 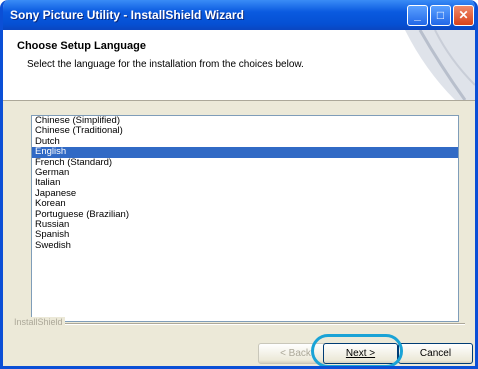 What do you see at coordinates (245, 234) in the screenshot?
I see `language-option: Spanish` at bounding box center [245, 234].